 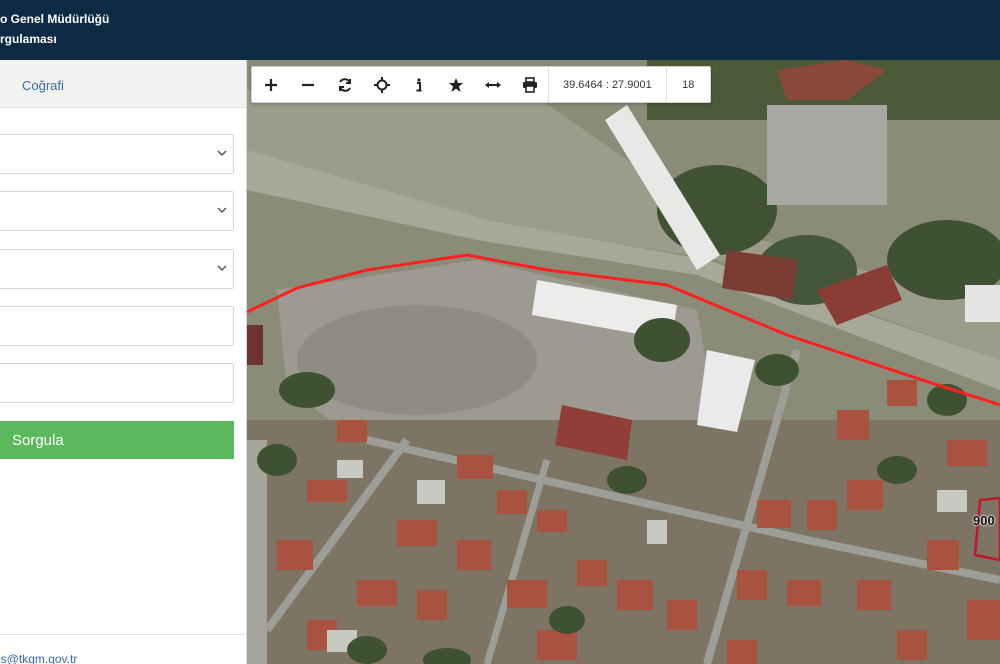 I want to click on favorite-star-icon, so click(x=455, y=84).